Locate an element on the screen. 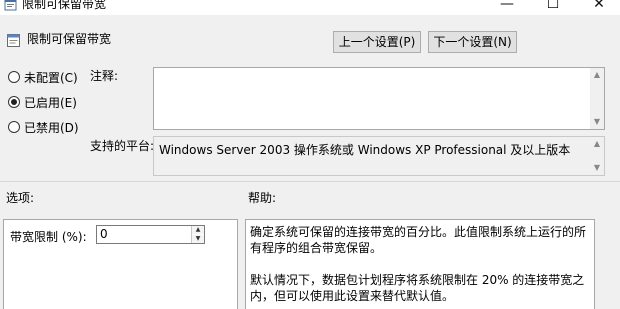 The width and height of the screenshot is (620, 309). bandwidth-limit-label: 带宽限制 (%): is located at coordinates (48, 237).